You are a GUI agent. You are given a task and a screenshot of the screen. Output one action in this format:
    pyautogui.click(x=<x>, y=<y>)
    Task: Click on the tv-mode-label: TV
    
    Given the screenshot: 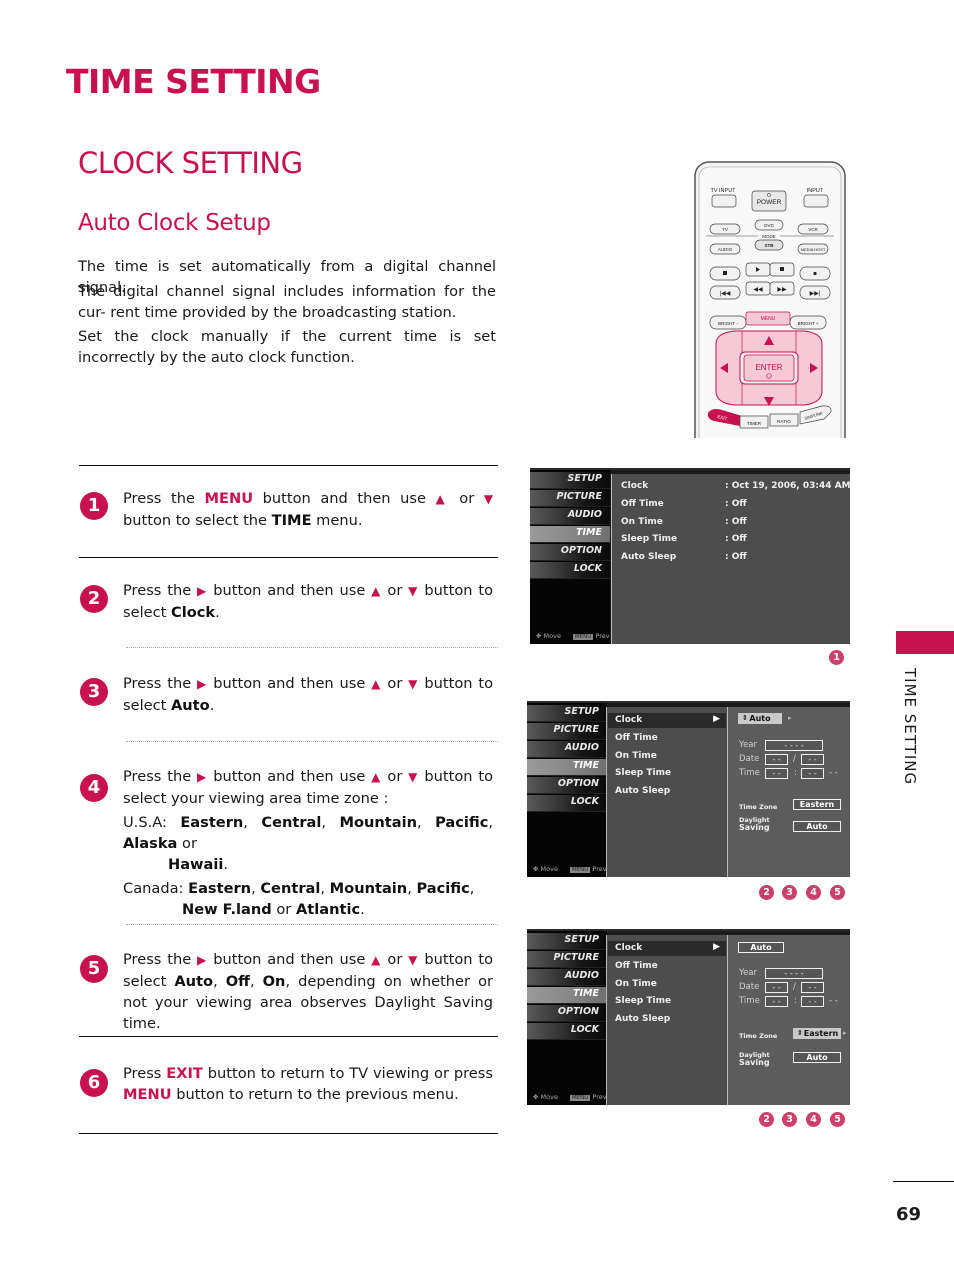 What is the action you would take?
    pyautogui.click(x=725, y=229)
    